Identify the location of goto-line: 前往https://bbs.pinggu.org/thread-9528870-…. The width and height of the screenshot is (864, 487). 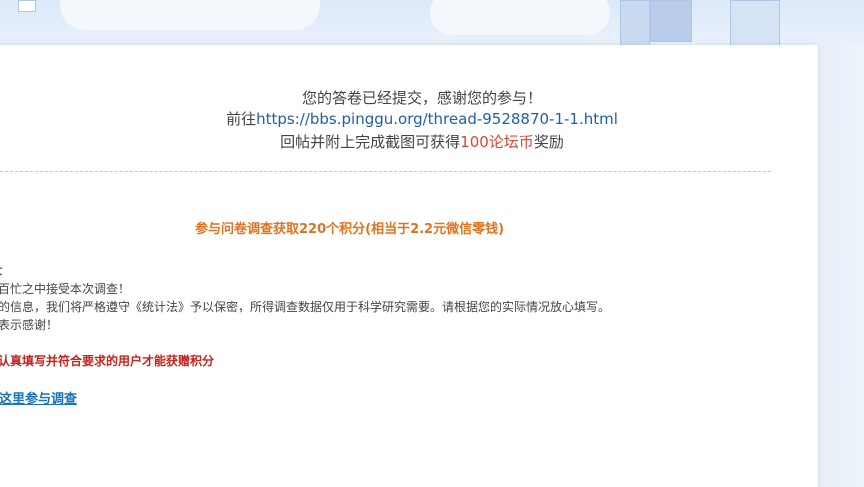
(427, 118).